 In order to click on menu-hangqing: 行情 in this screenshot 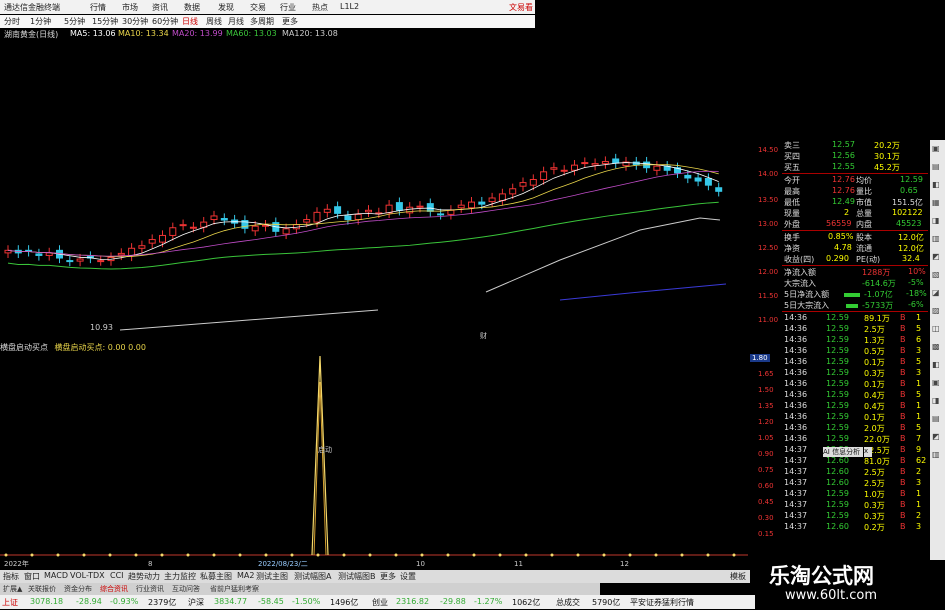, I will do `click(98, 7)`.